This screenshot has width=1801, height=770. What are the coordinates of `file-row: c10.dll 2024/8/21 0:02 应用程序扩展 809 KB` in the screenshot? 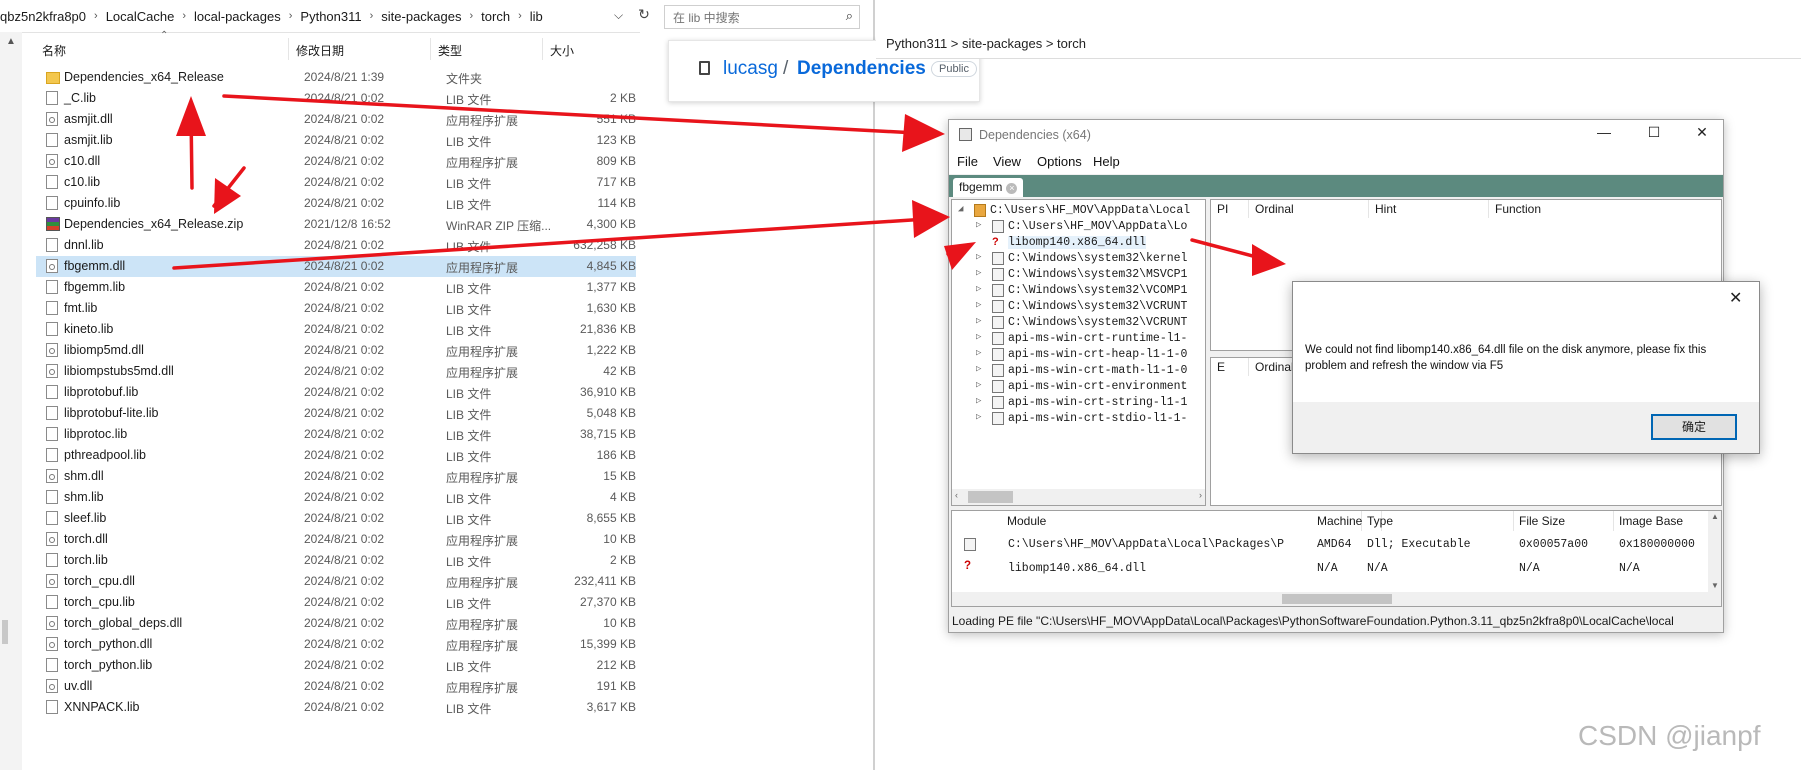 It's located at (336, 161).